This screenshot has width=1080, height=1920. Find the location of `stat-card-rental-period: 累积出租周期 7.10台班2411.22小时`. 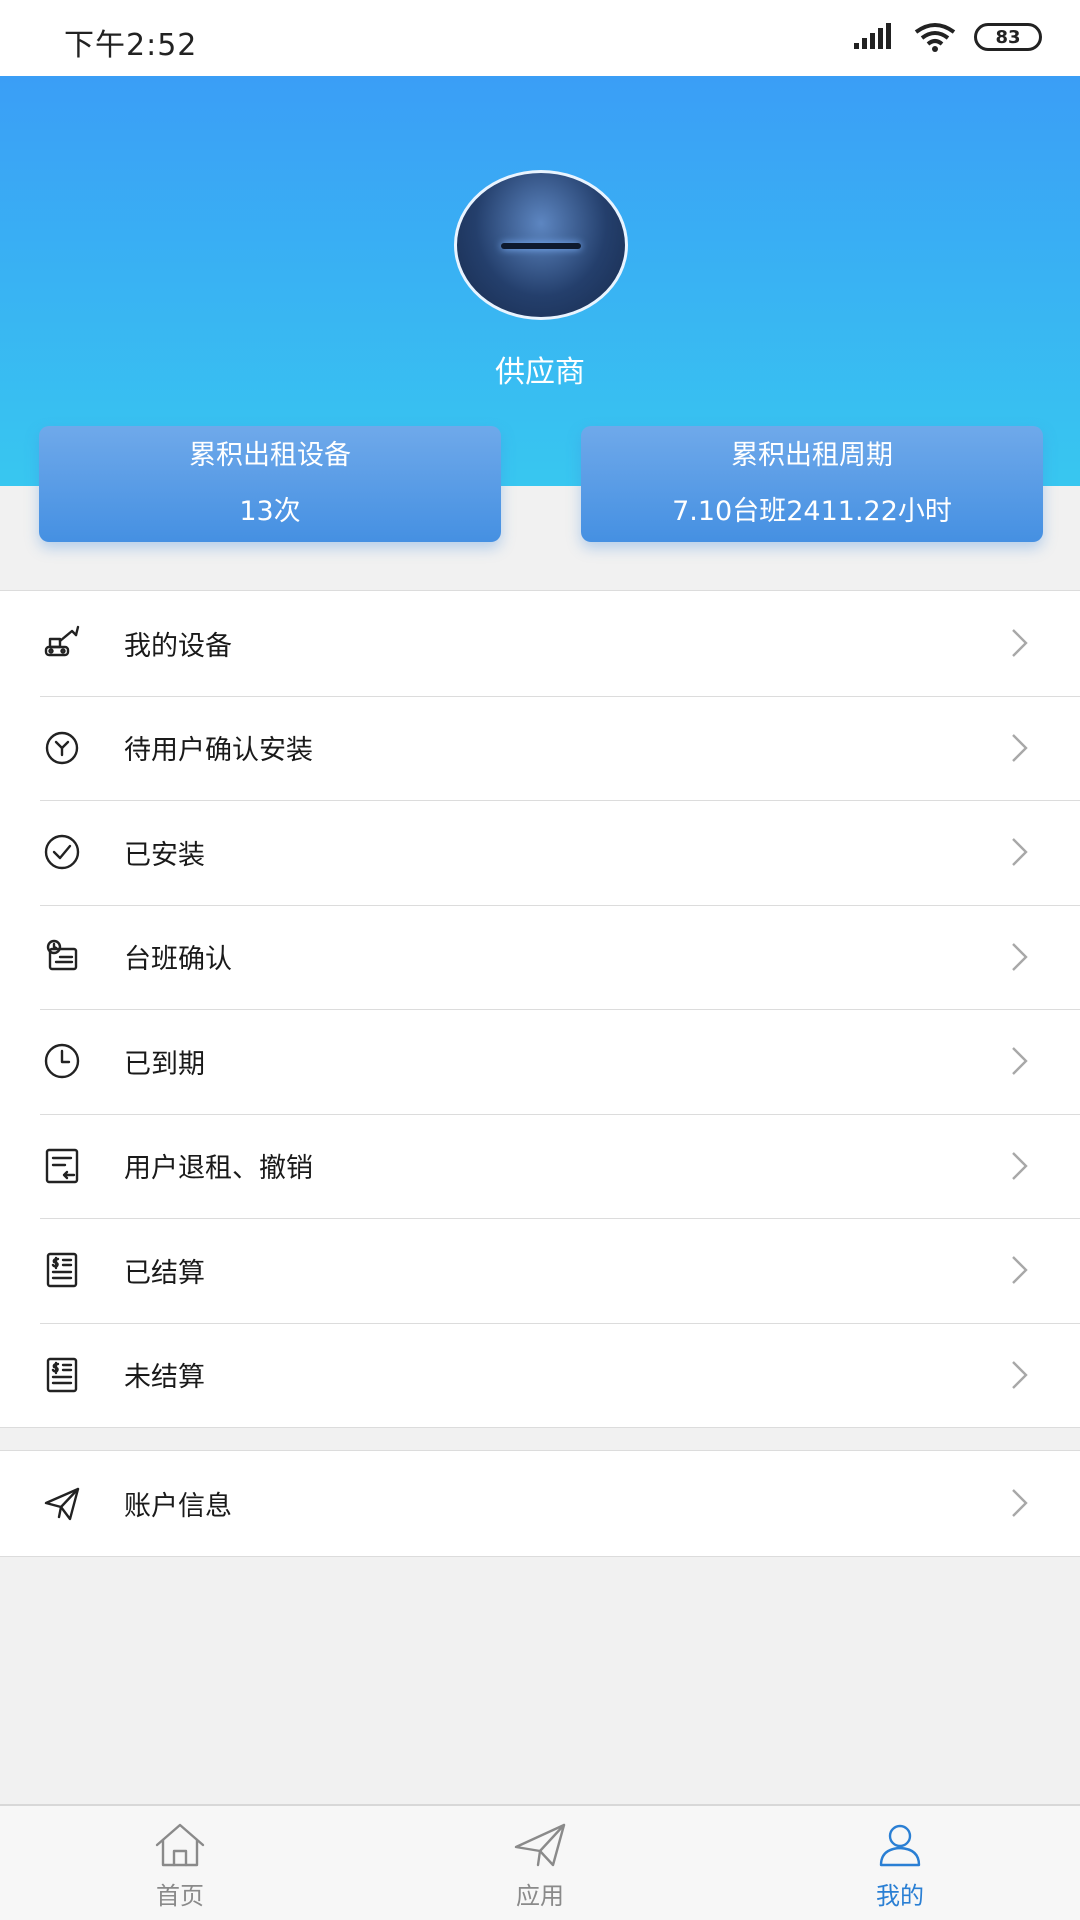

stat-card-rental-period: 累积出租周期 7.10台班2411.22小时 is located at coordinates (812, 484).